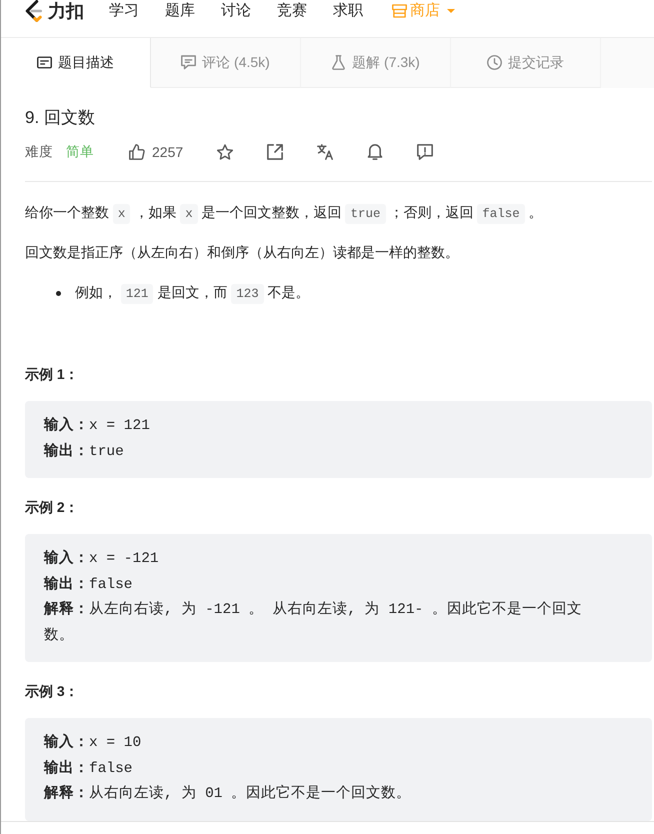  What do you see at coordinates (451, 11) in the screenshot?
I see `caret-down-icon` at bounding box center [451, 11].